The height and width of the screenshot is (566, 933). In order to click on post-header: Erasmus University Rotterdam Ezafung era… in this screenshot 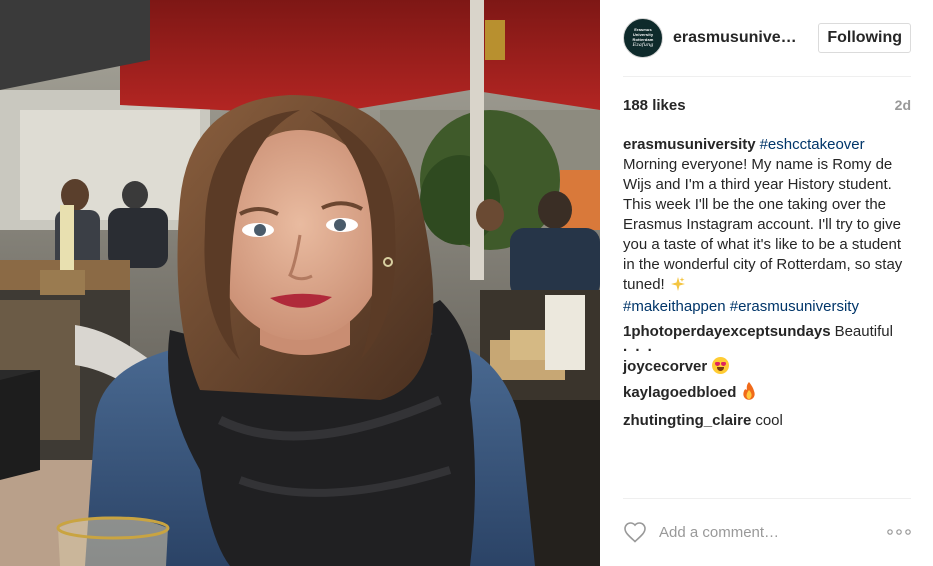, I will do `click(767, 38)`.